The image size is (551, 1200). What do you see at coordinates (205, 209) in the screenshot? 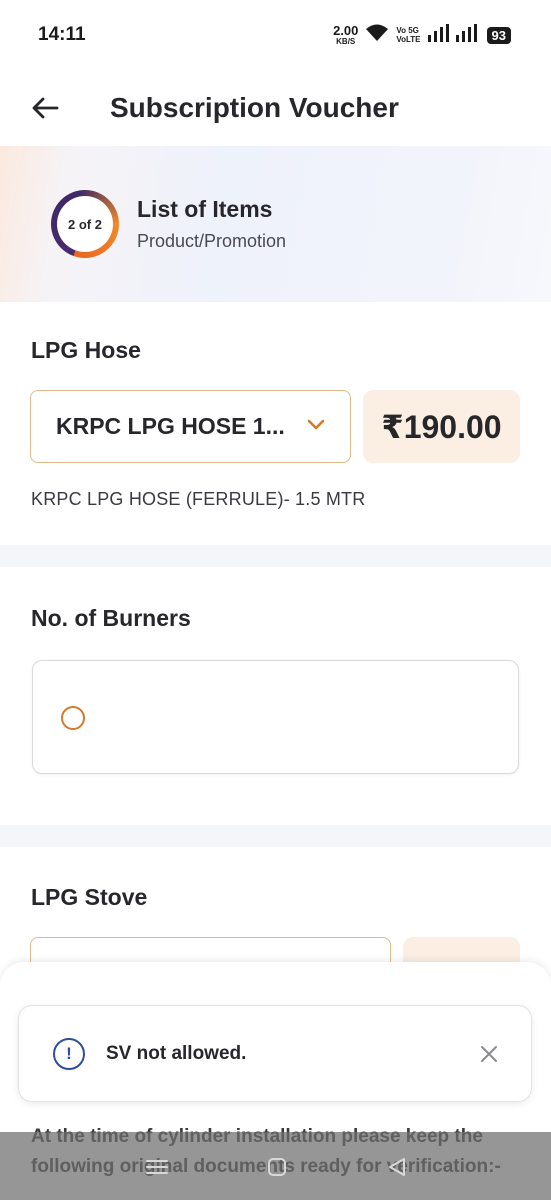
I see `step-title: List of Items` at bounding box center [205, 209].